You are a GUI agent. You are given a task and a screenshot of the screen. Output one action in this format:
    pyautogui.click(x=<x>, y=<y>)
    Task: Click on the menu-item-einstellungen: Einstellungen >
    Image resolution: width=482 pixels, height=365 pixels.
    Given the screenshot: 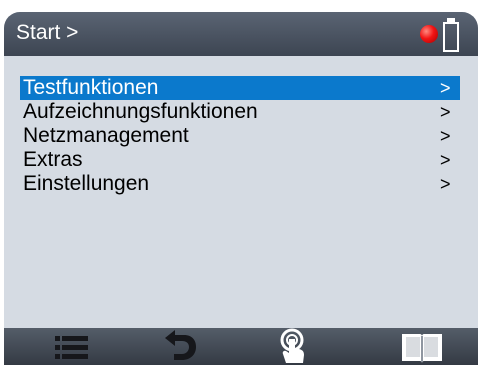 What is the action you would take?
    pyautogui.click(x=240, y=184)
    